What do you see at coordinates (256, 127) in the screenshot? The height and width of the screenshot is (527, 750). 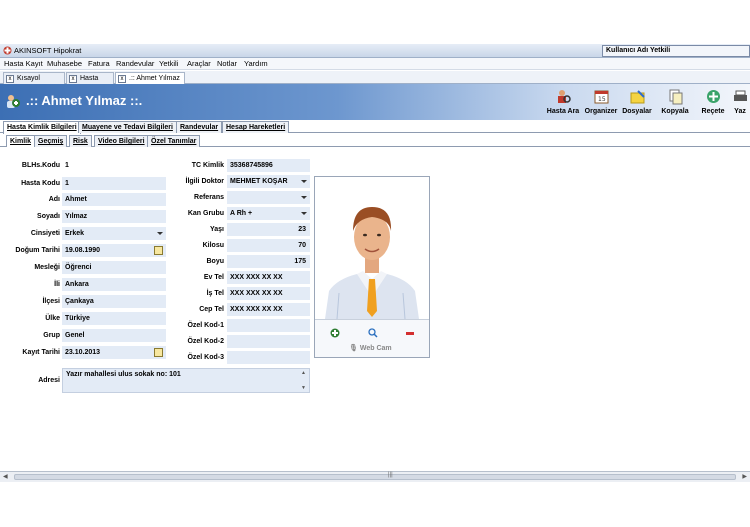 I see `tab-account-movements: Hesap Hareketleri` at bounding box center [256, 127].